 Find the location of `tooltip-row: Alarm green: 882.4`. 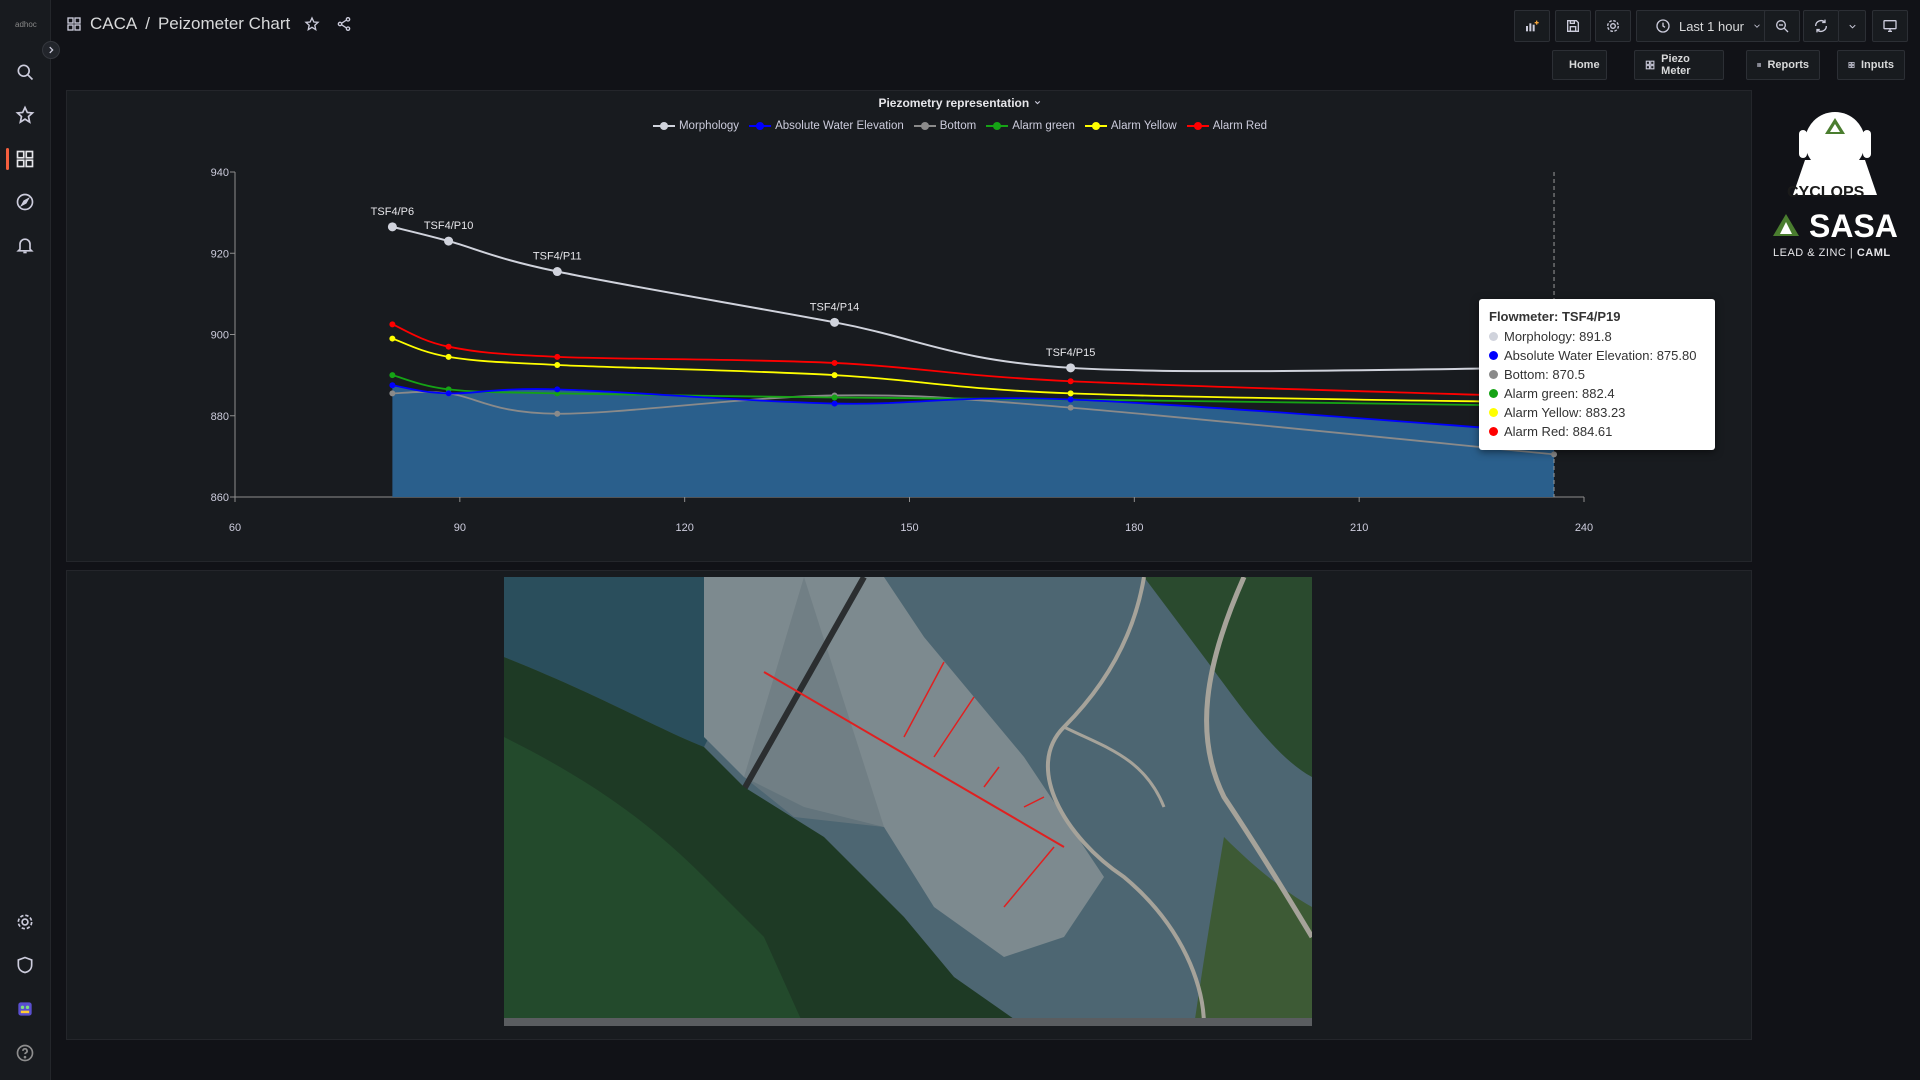

tooltip-row: Alarm green: 882.4 is located at coordinates (1597, 393).